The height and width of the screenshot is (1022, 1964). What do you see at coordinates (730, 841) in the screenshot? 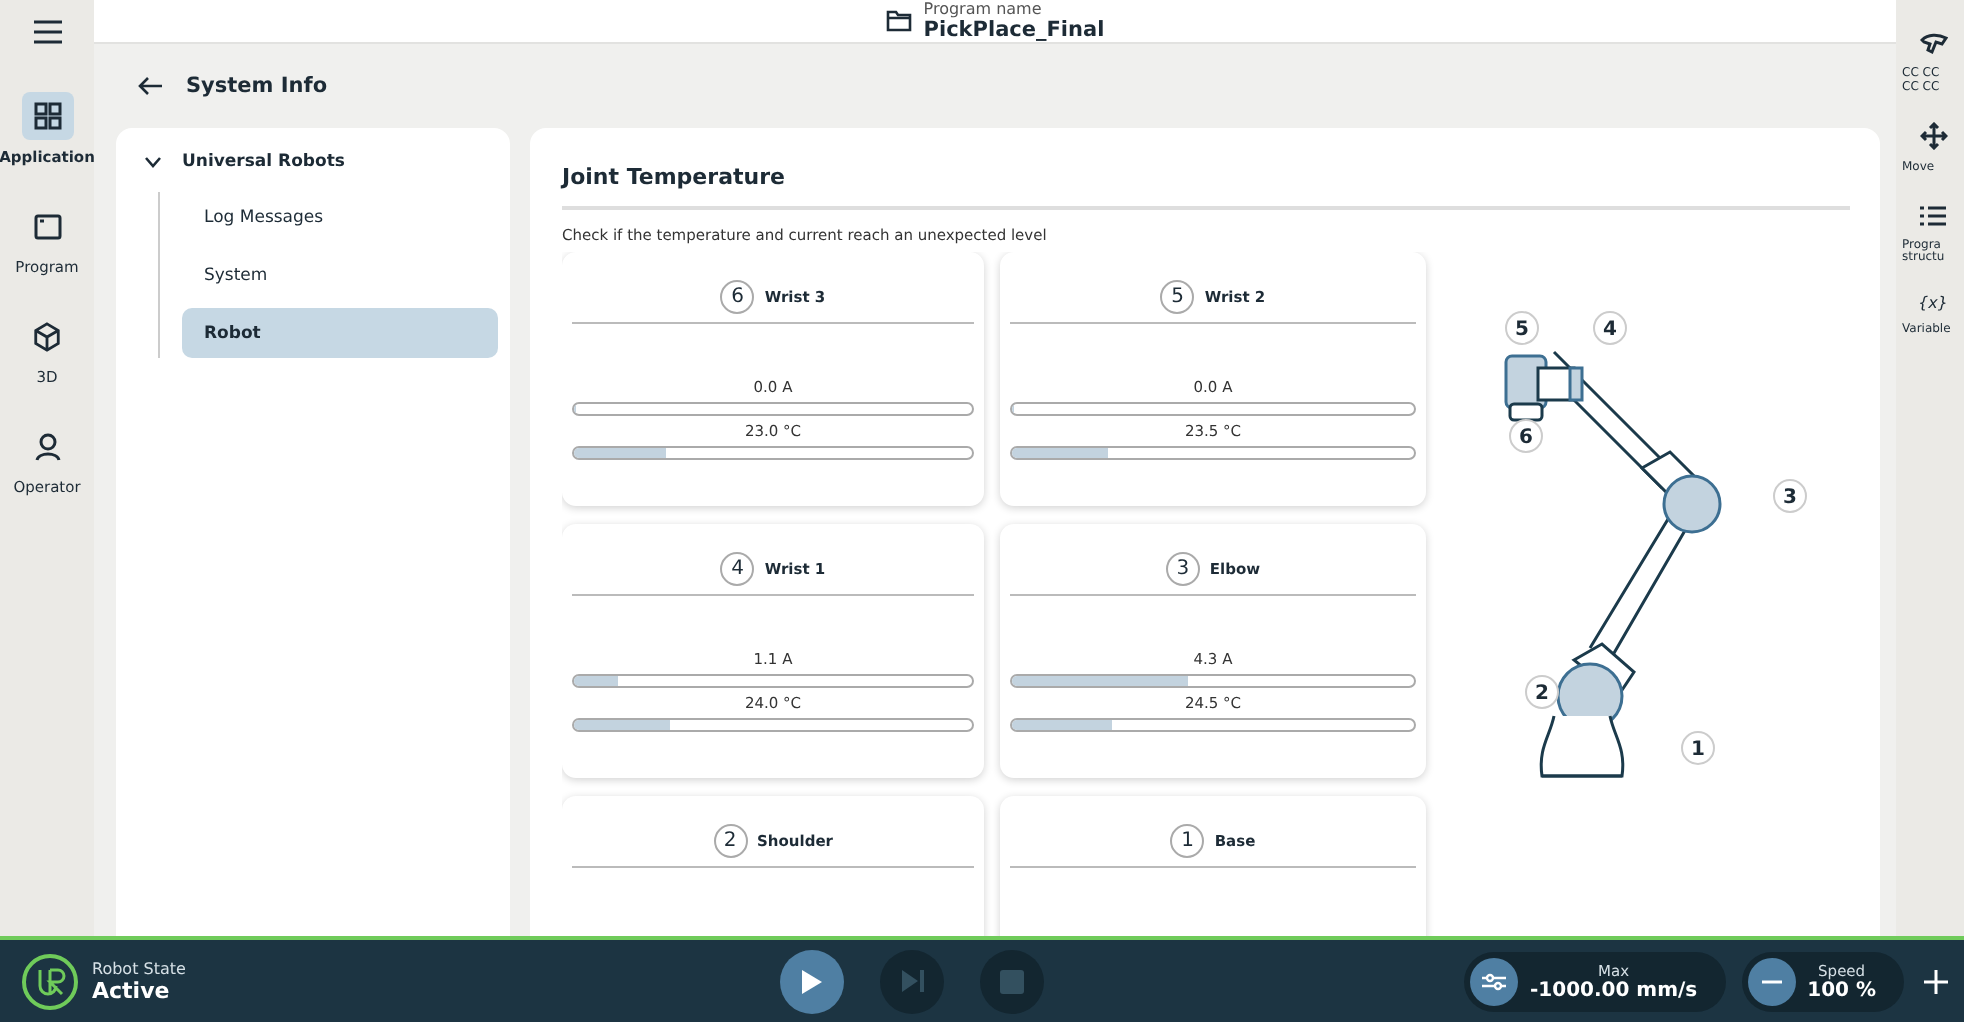
I see `joint-number: 2` at bounding box center [730, 841].